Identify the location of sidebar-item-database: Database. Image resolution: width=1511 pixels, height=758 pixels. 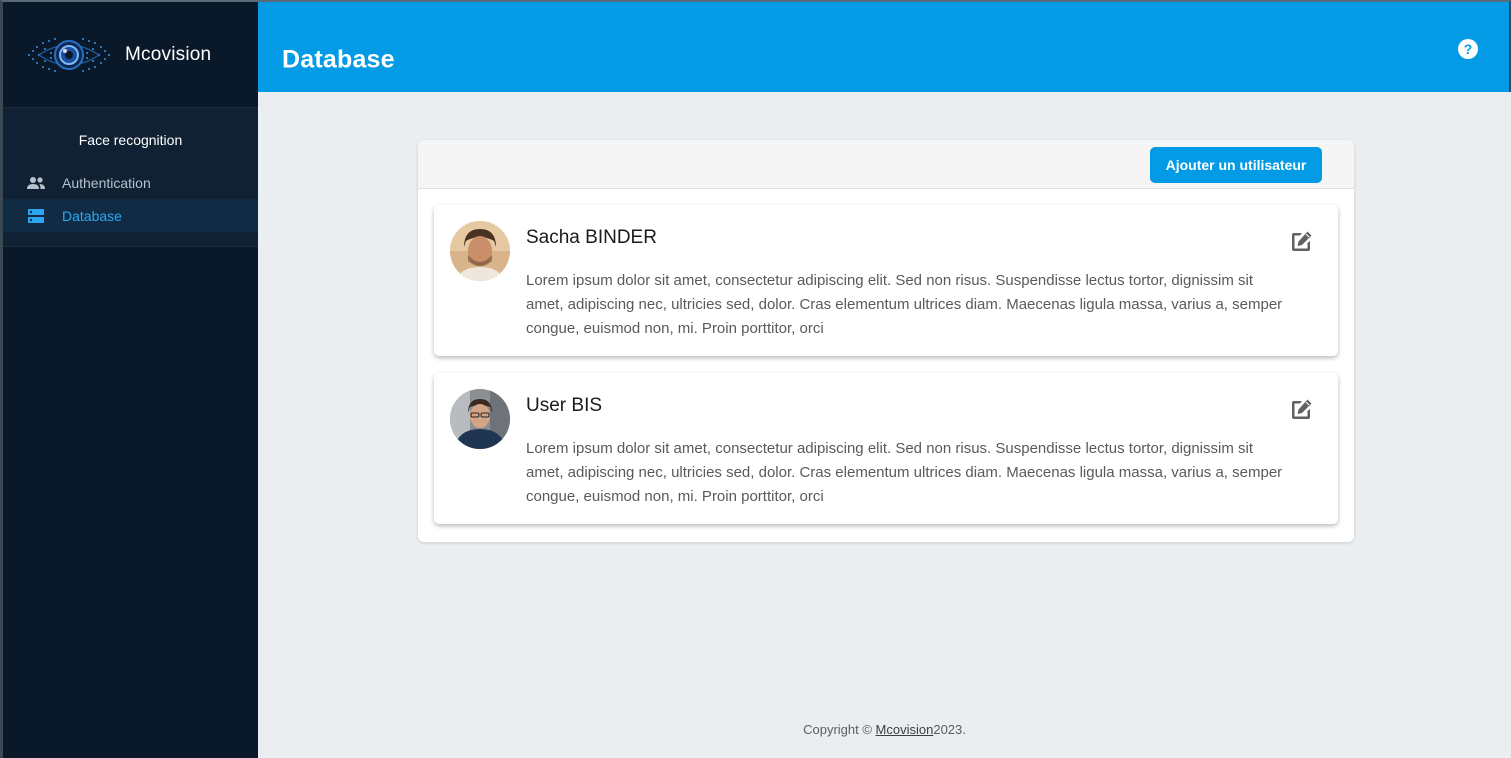
(130, 215).